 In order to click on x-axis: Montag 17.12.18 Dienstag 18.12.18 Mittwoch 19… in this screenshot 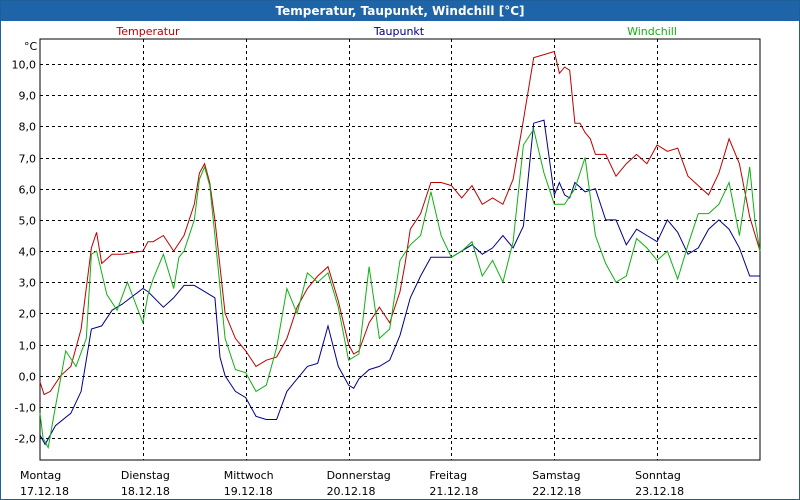, I will do `click(352, 483)`.